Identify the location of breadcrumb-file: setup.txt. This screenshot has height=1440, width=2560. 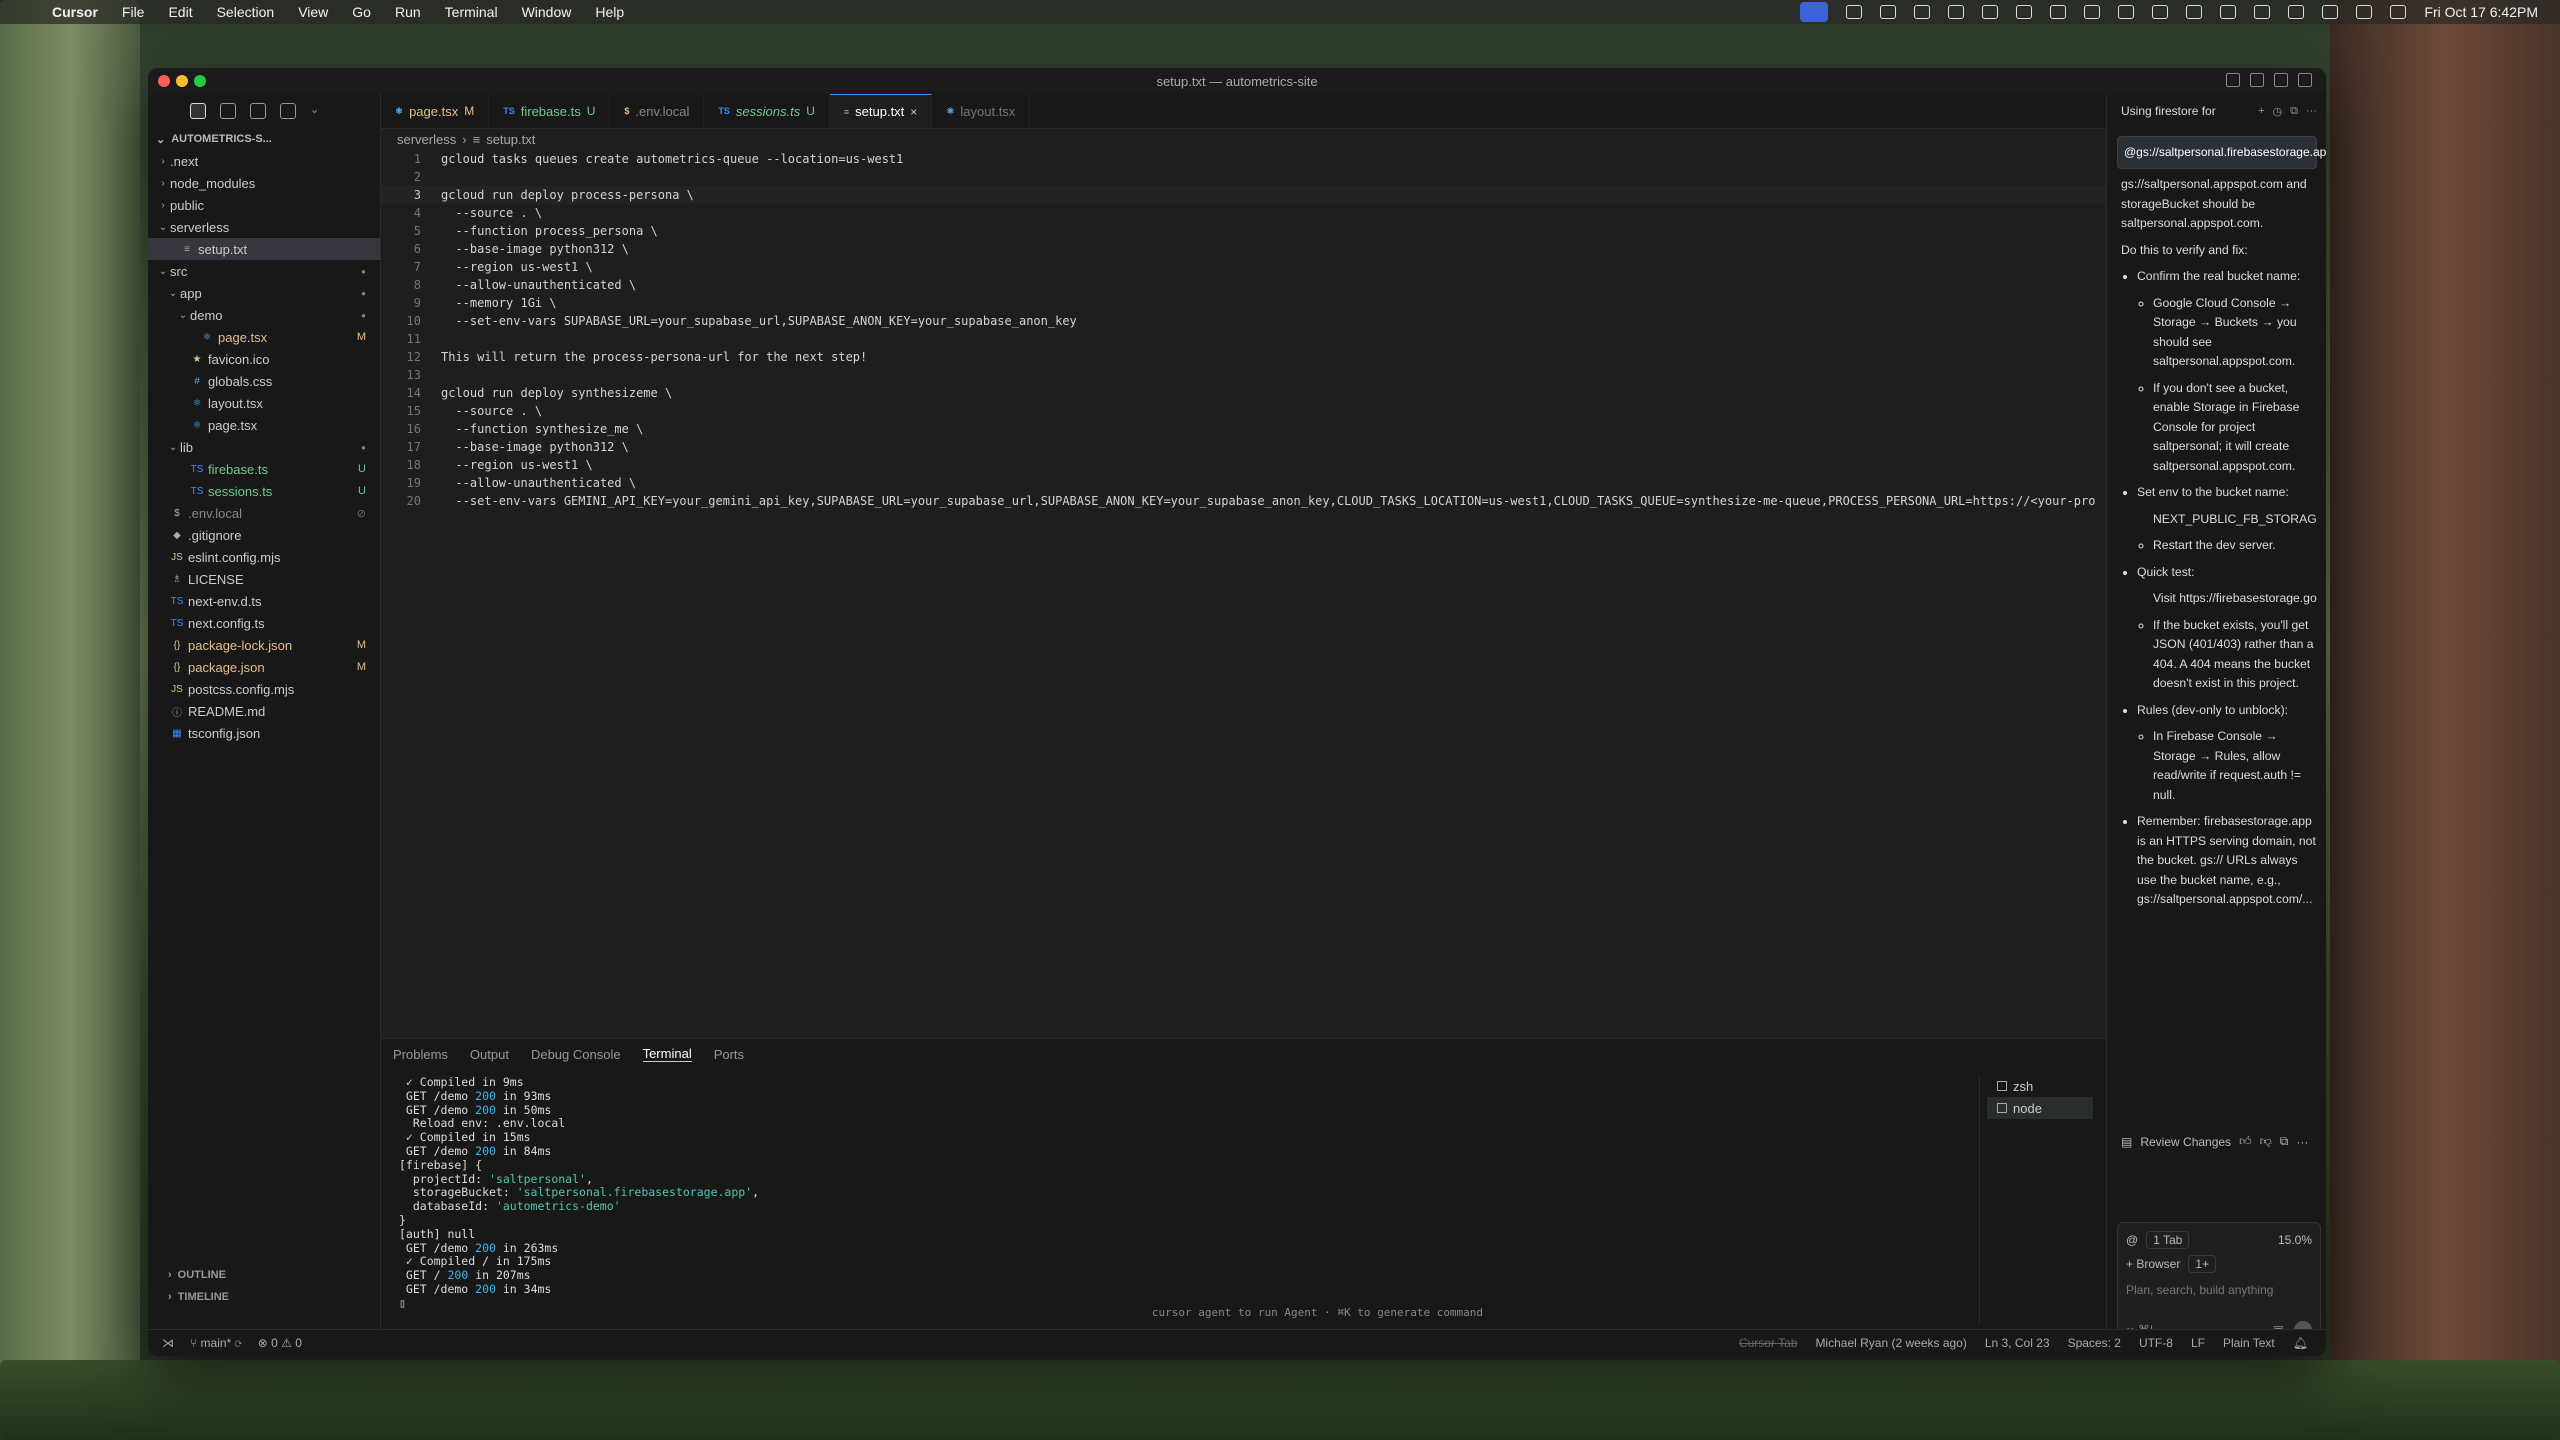
(510, 139).